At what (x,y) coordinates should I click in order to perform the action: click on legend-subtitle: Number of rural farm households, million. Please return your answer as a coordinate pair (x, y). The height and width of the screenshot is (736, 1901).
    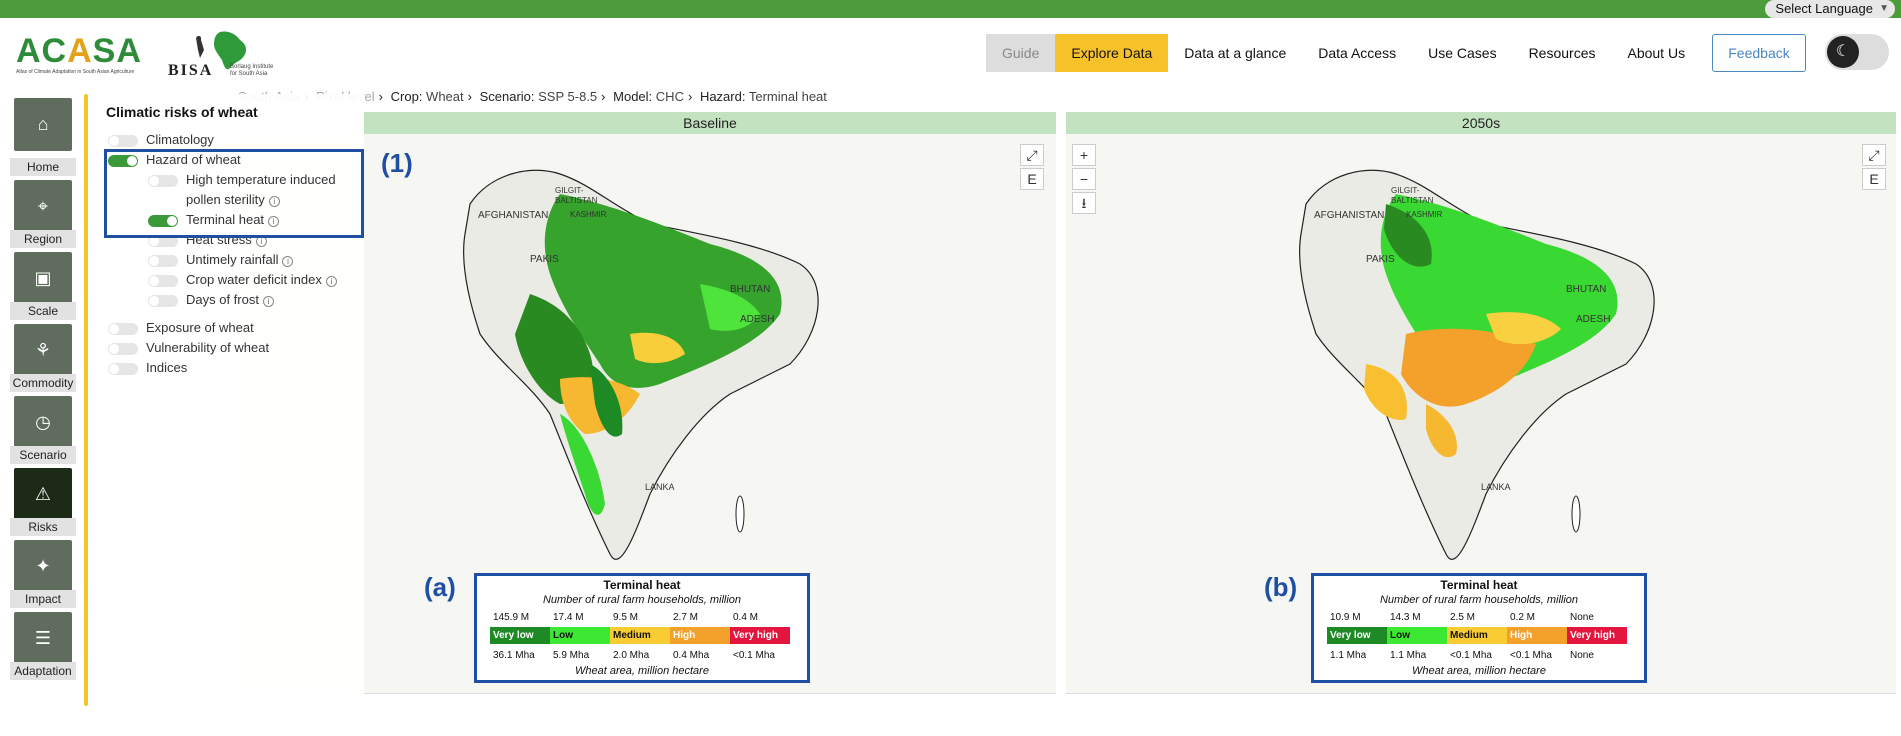
    Looking at the image, I should click on (1479, 600).